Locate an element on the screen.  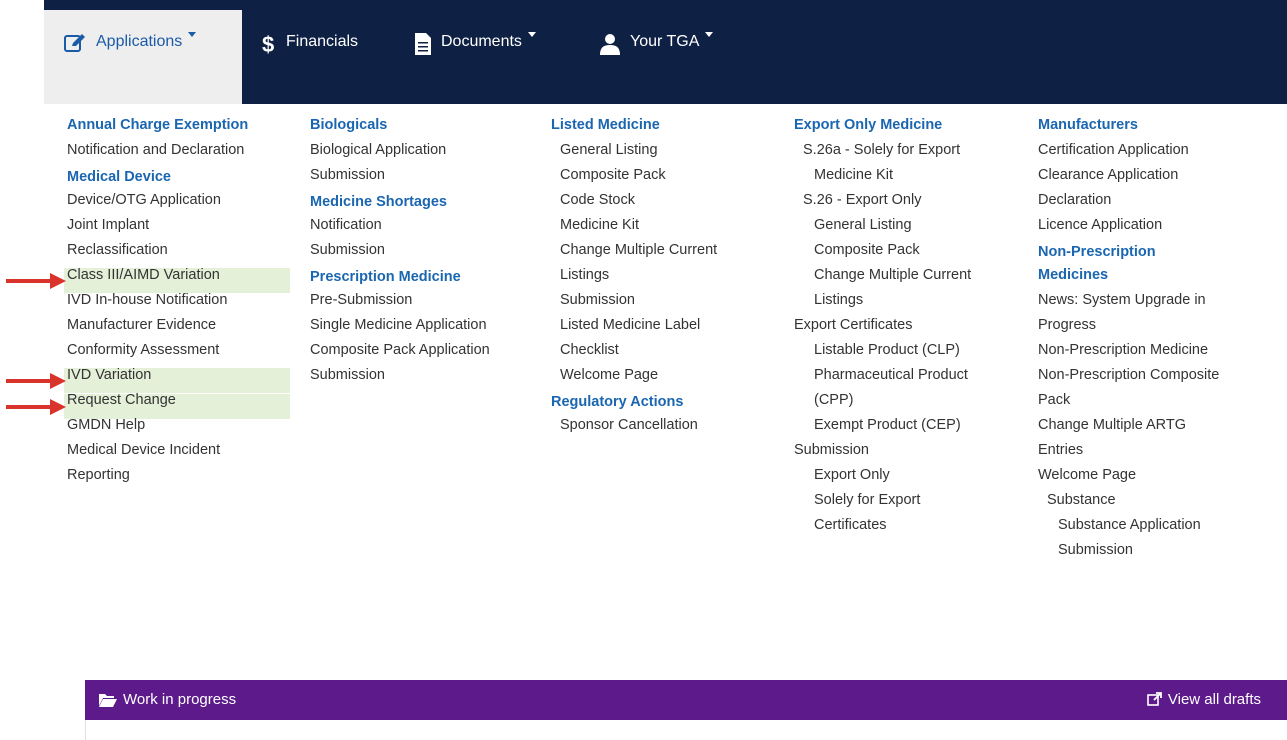
menu-item: Non-Prescription Medicine is located at coordinates (1128, 353).